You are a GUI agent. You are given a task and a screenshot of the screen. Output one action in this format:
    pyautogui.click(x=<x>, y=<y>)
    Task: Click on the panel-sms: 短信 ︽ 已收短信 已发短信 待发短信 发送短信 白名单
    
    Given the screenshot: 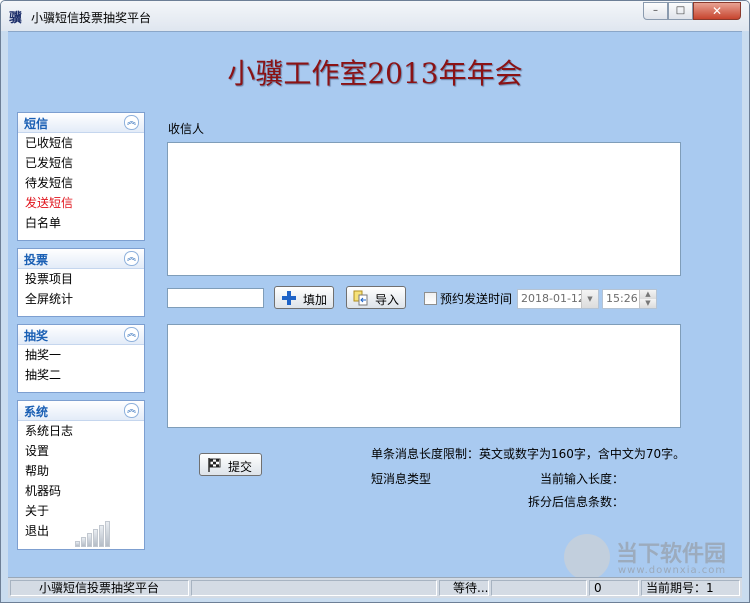 What is the action you would take?
    pyautogui.click(x=81, y=176)
    